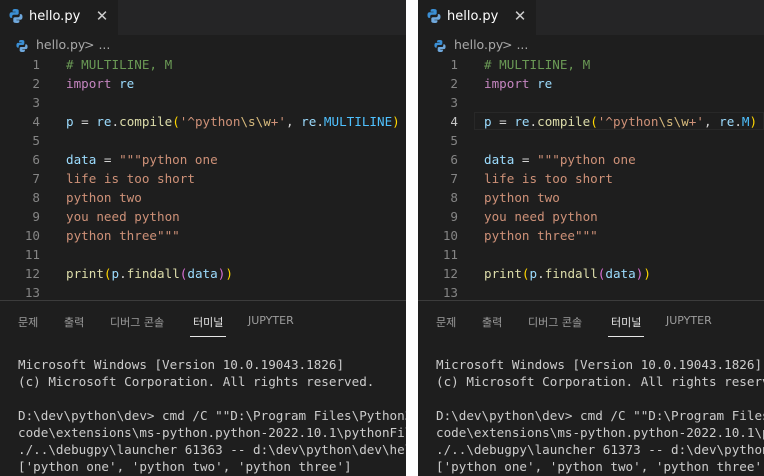 This screenshot has height=476, width=764. I want to click on code-token: ), so click(647, 273).